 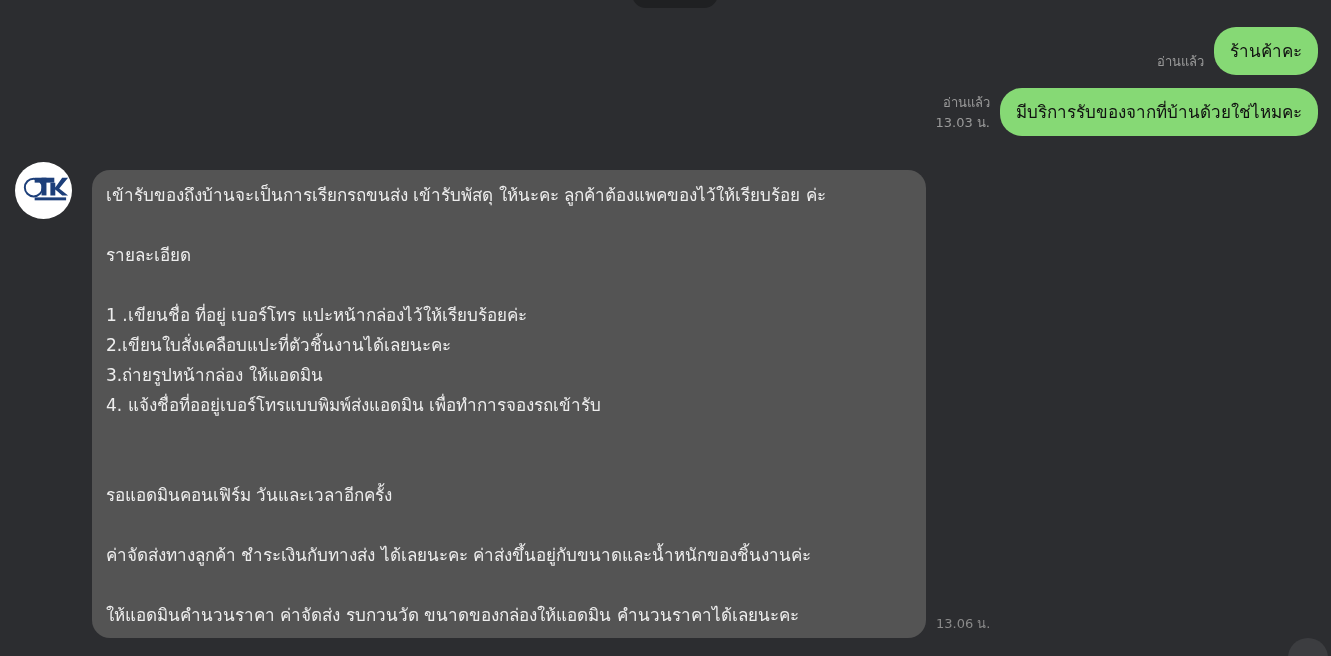 What do you see at coordinates (459, 555) in the screenshot?
I see `message-line: ค่าจัดส่งทางลูกค้า ชำระเงินกับทางส่ง ได้เลยนะคะ ค่าส่งขึ้นอยู่กับขนาดและน้ำหนักของชิ้นงานค่ะ` at bounding box center [459, 555].